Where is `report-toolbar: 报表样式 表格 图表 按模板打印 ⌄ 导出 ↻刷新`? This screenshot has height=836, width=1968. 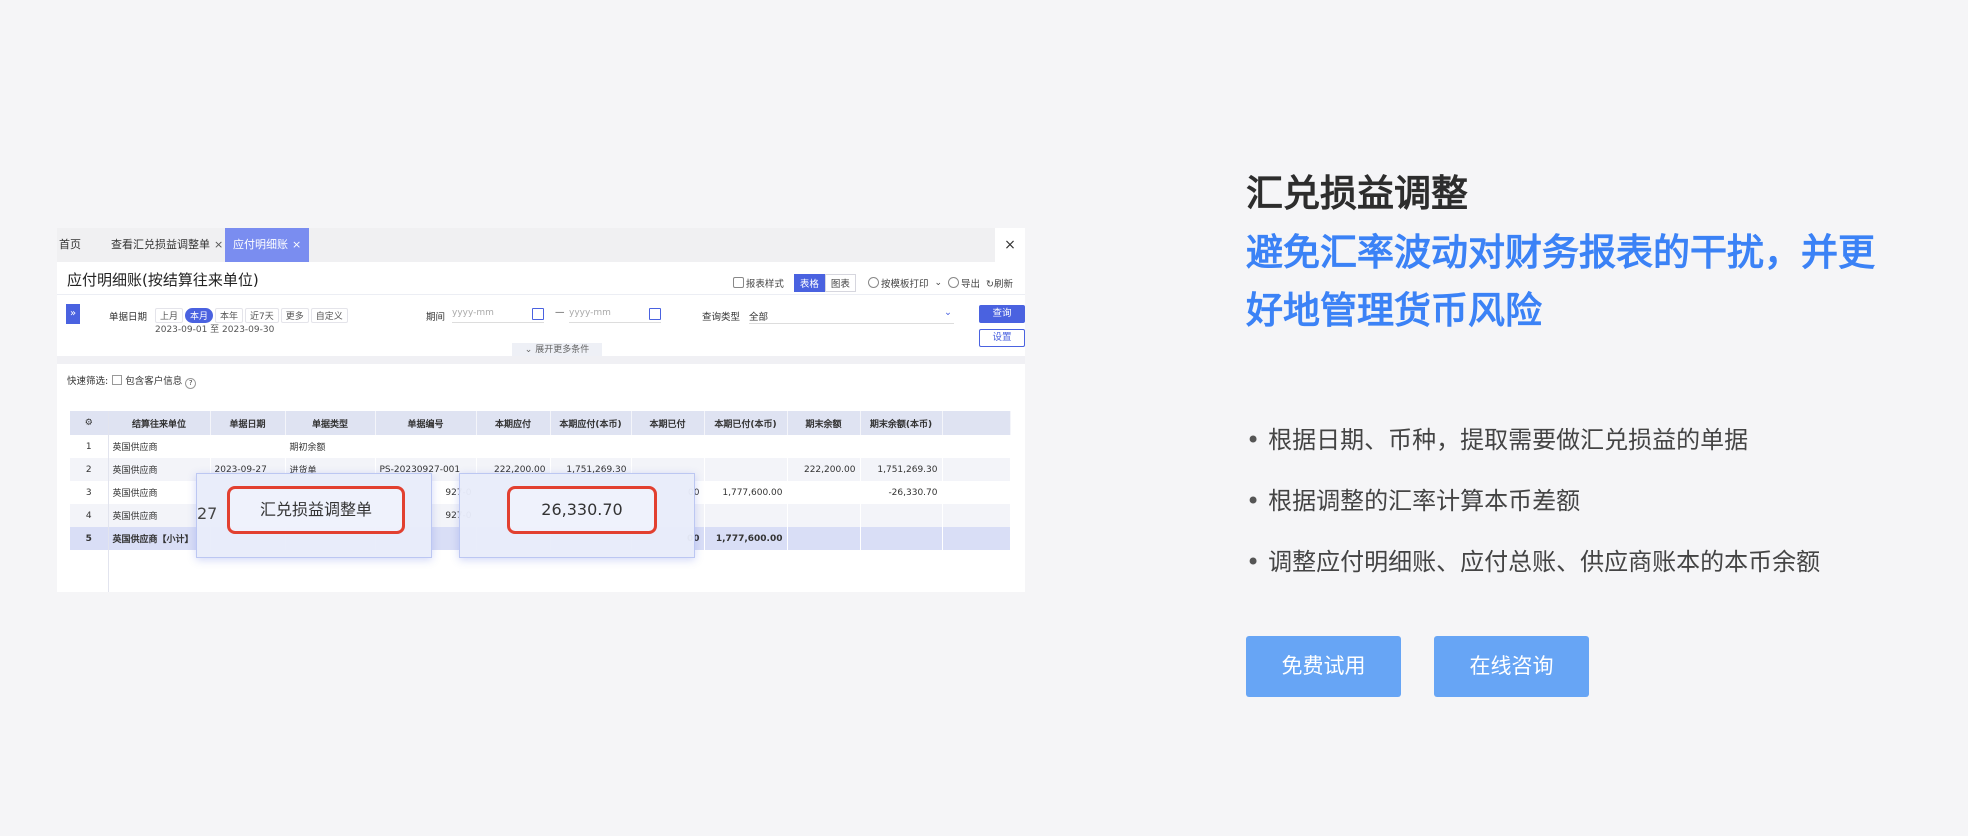 report-toolbar: 报表样式 表格 图表 按模板打印 ⌄ 导出 ↻刷新 is located at coordinates (872, 283).